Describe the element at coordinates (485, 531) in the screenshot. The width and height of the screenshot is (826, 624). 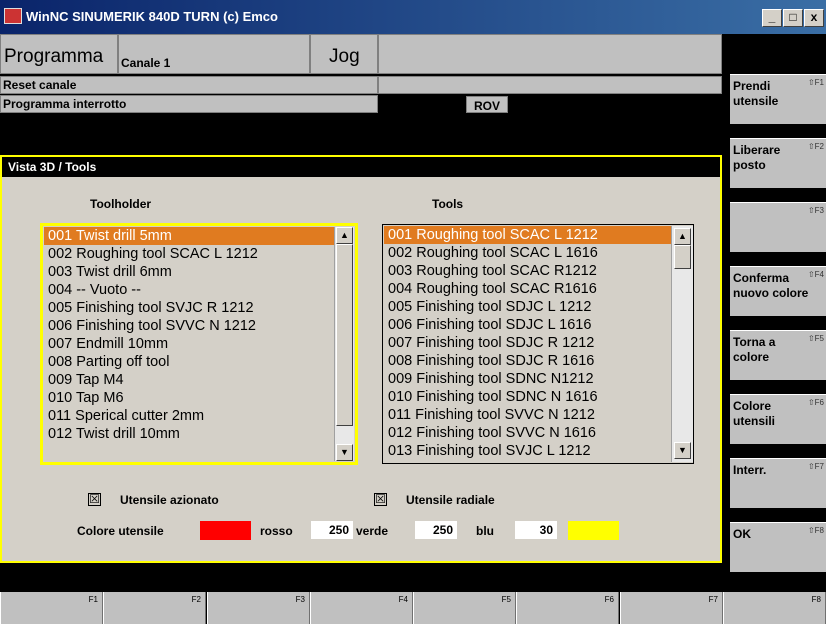
I see `blue-label: blu` at that location.